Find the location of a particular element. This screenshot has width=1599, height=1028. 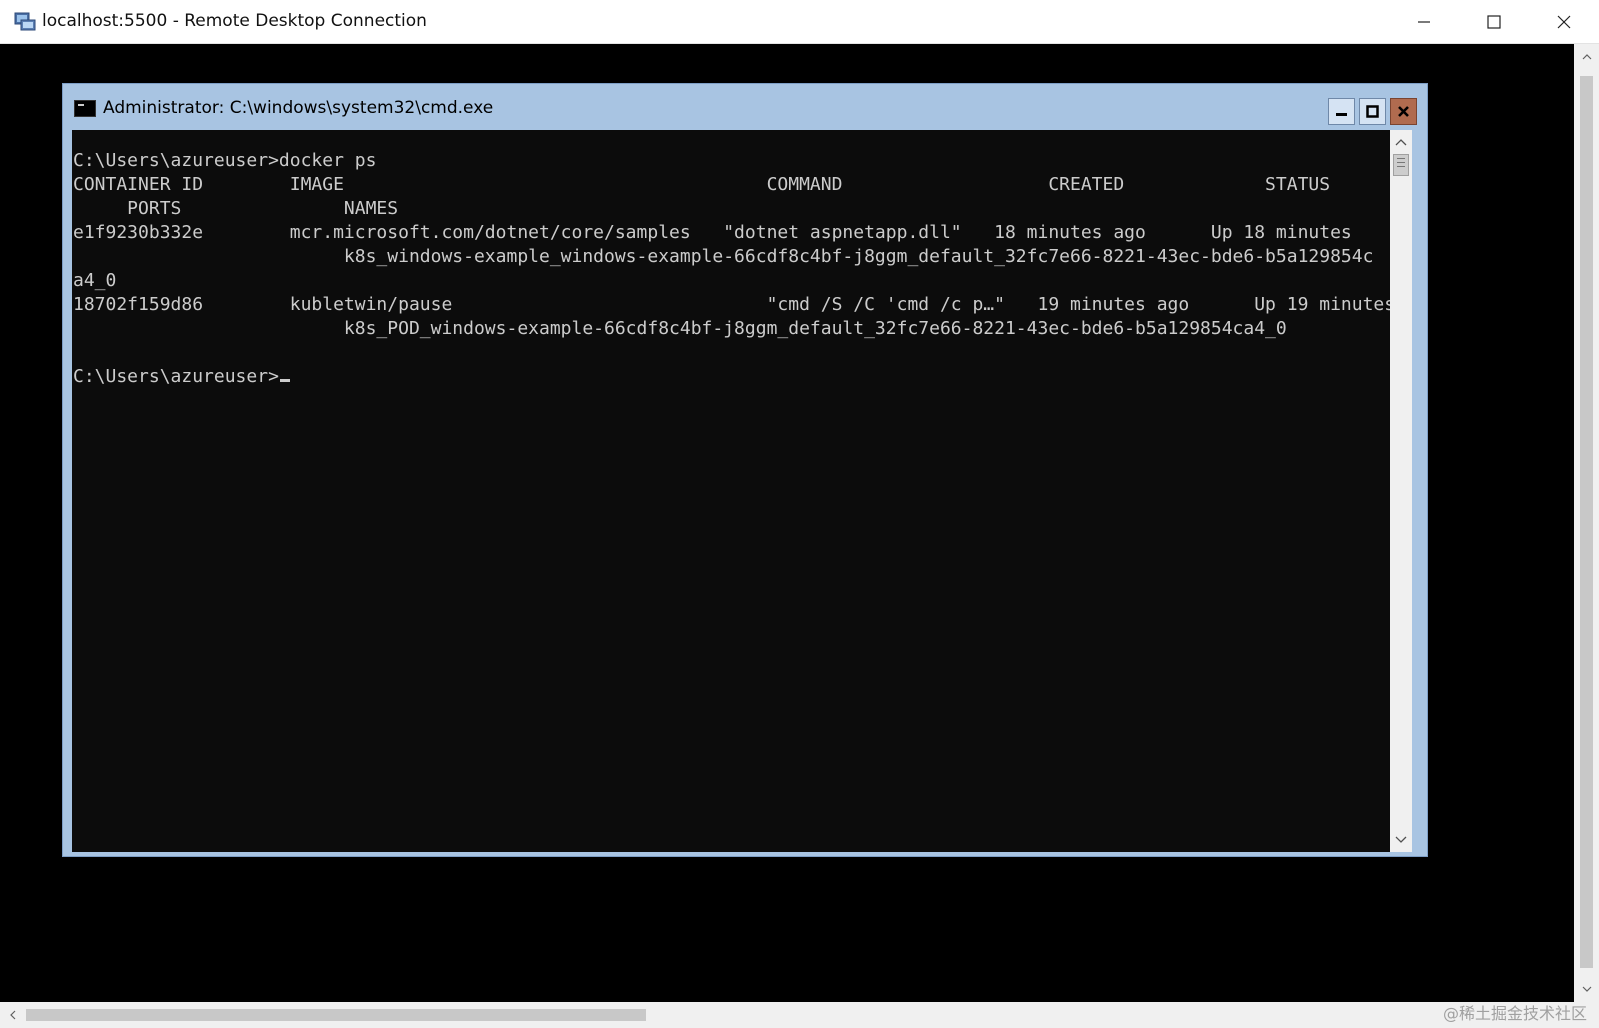

scroll-thumb is located at coordinates (1401, 165).